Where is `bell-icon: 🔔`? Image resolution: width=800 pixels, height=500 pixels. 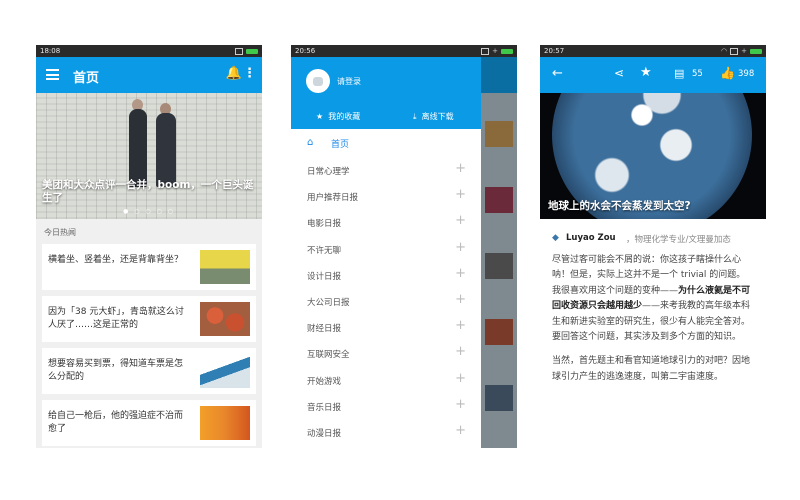
bell-icon: 🔔 is located at coordinates (234, 73).